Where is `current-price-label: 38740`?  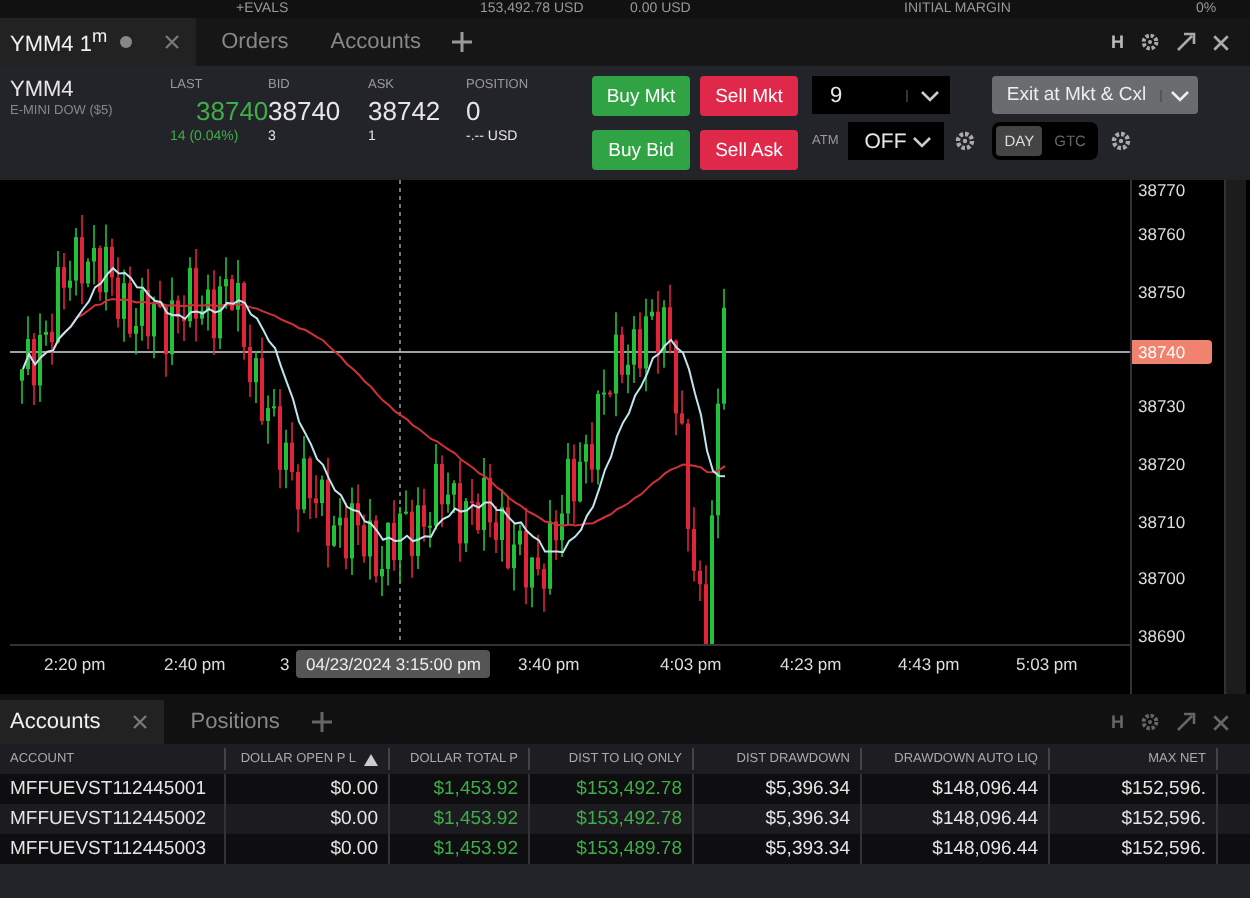 current-price-label: 38740 is located at coordinates (1172, 352).